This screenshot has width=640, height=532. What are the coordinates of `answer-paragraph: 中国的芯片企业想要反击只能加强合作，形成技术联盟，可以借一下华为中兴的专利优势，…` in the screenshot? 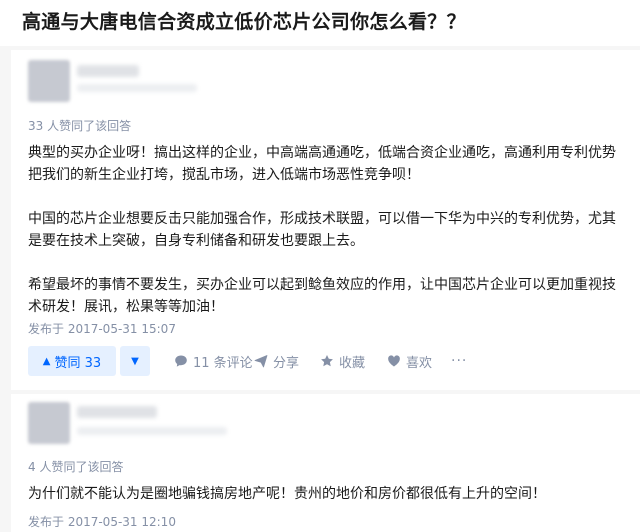 It's located at (322, 230).